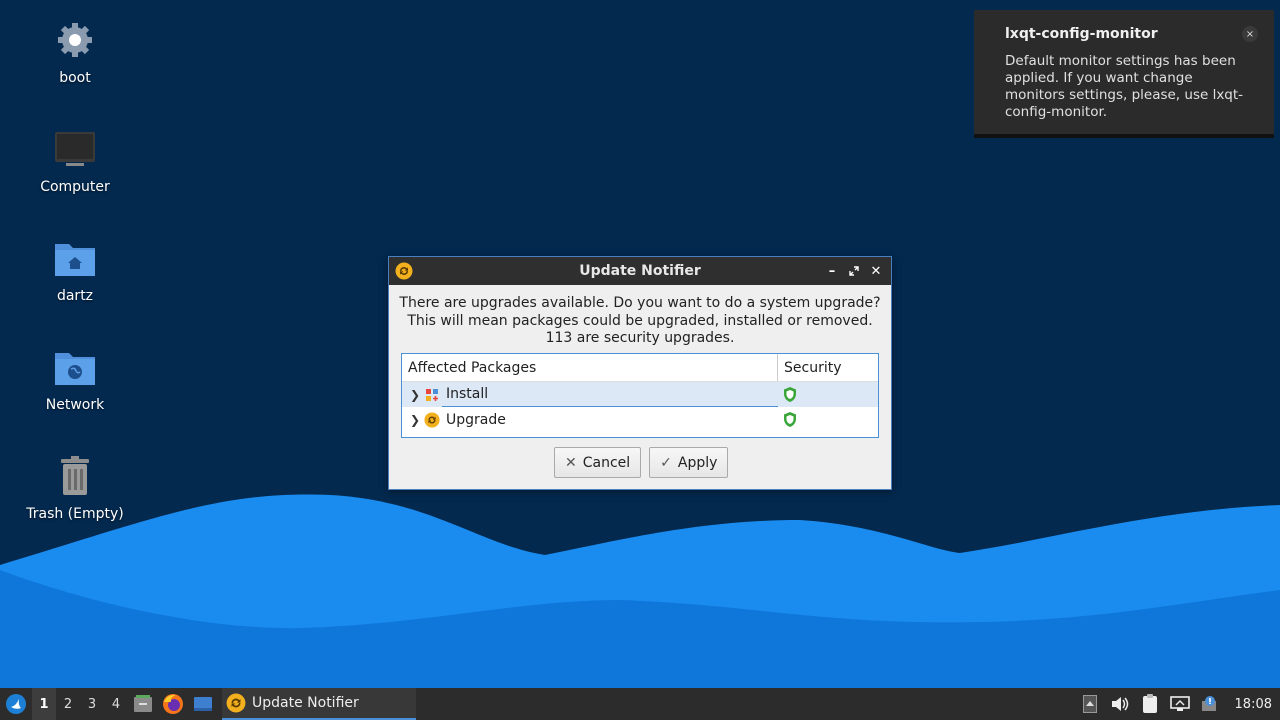 The width and height of the screenshot is (1280, 720). Describe the element at coordinates (590, 367) in the screenshot. I see `column-header-packages: Affected Packages` at that location.